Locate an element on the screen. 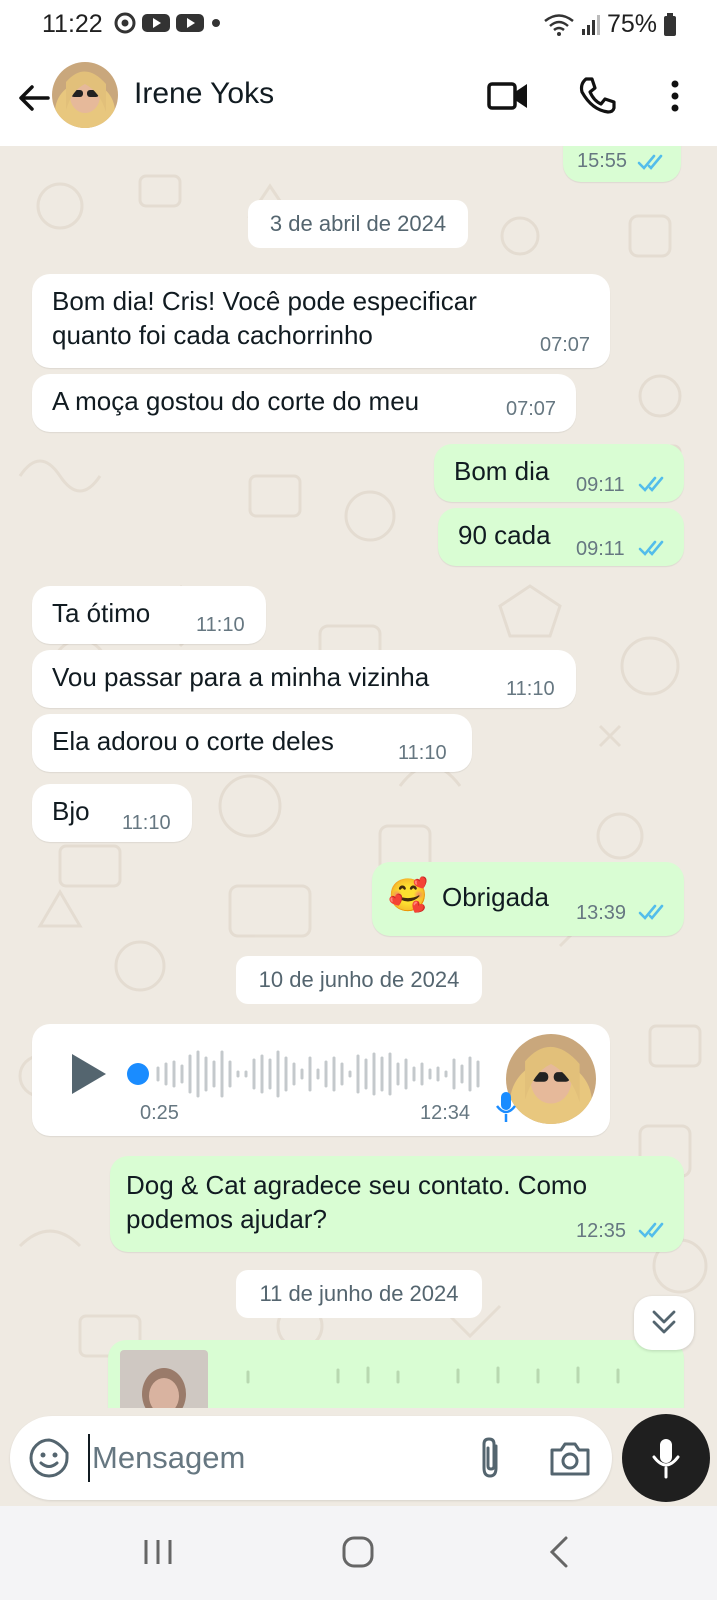  message-bubble-outgoing: 🥰 Obrigada 13:39 is located at coordinates (528, 899).